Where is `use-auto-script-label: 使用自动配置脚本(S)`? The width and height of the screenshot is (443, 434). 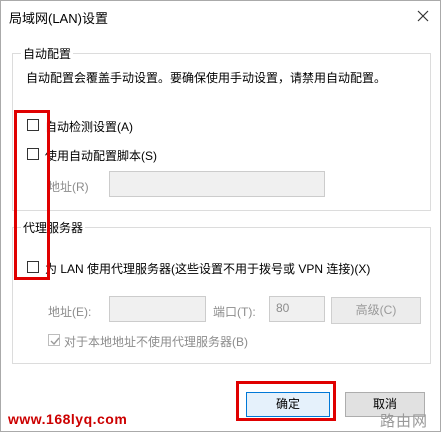 use-auto-script-label: 使用自动配置脚本(S) is located at coordinates (101, 155).